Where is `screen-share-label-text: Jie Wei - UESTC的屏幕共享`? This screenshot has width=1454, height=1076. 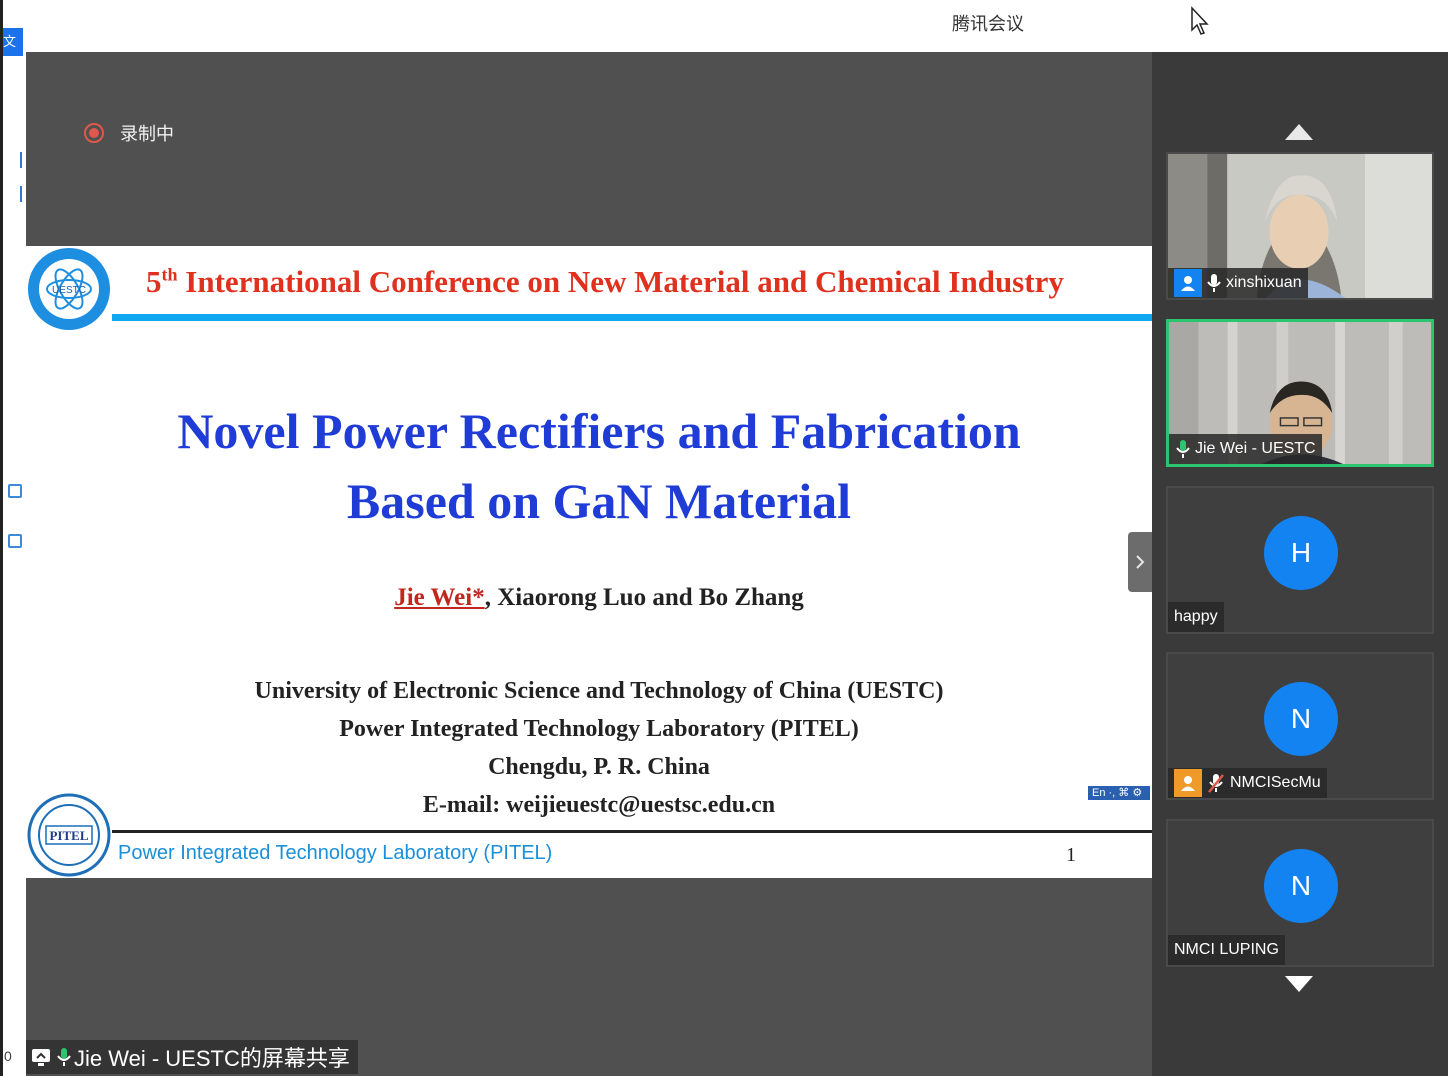
screen-share-label-text: Jie Wei - UESTC的屏幕共享 is located at coordinates (212, 1058).